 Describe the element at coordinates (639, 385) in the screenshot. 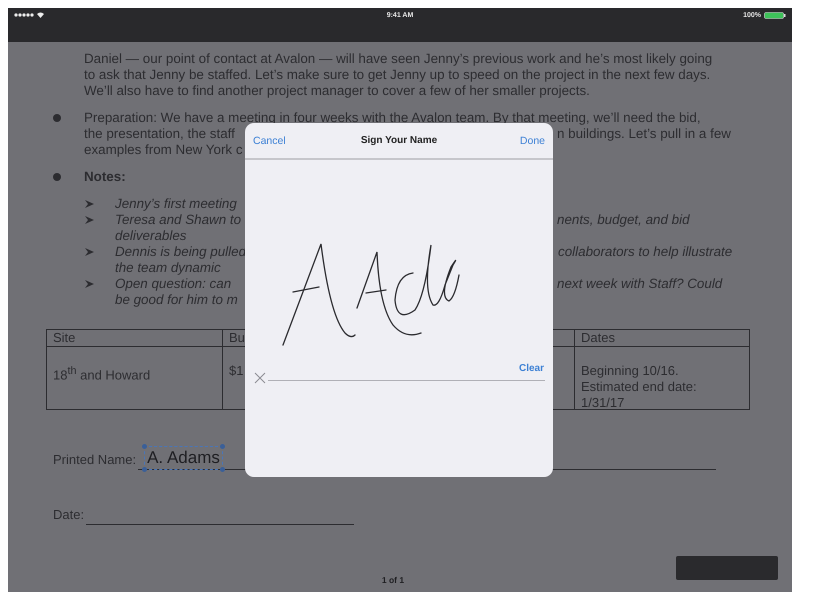

I see `table-cell-text: Beginning 10/16. Estimated end date: 1/31/17` at that location.